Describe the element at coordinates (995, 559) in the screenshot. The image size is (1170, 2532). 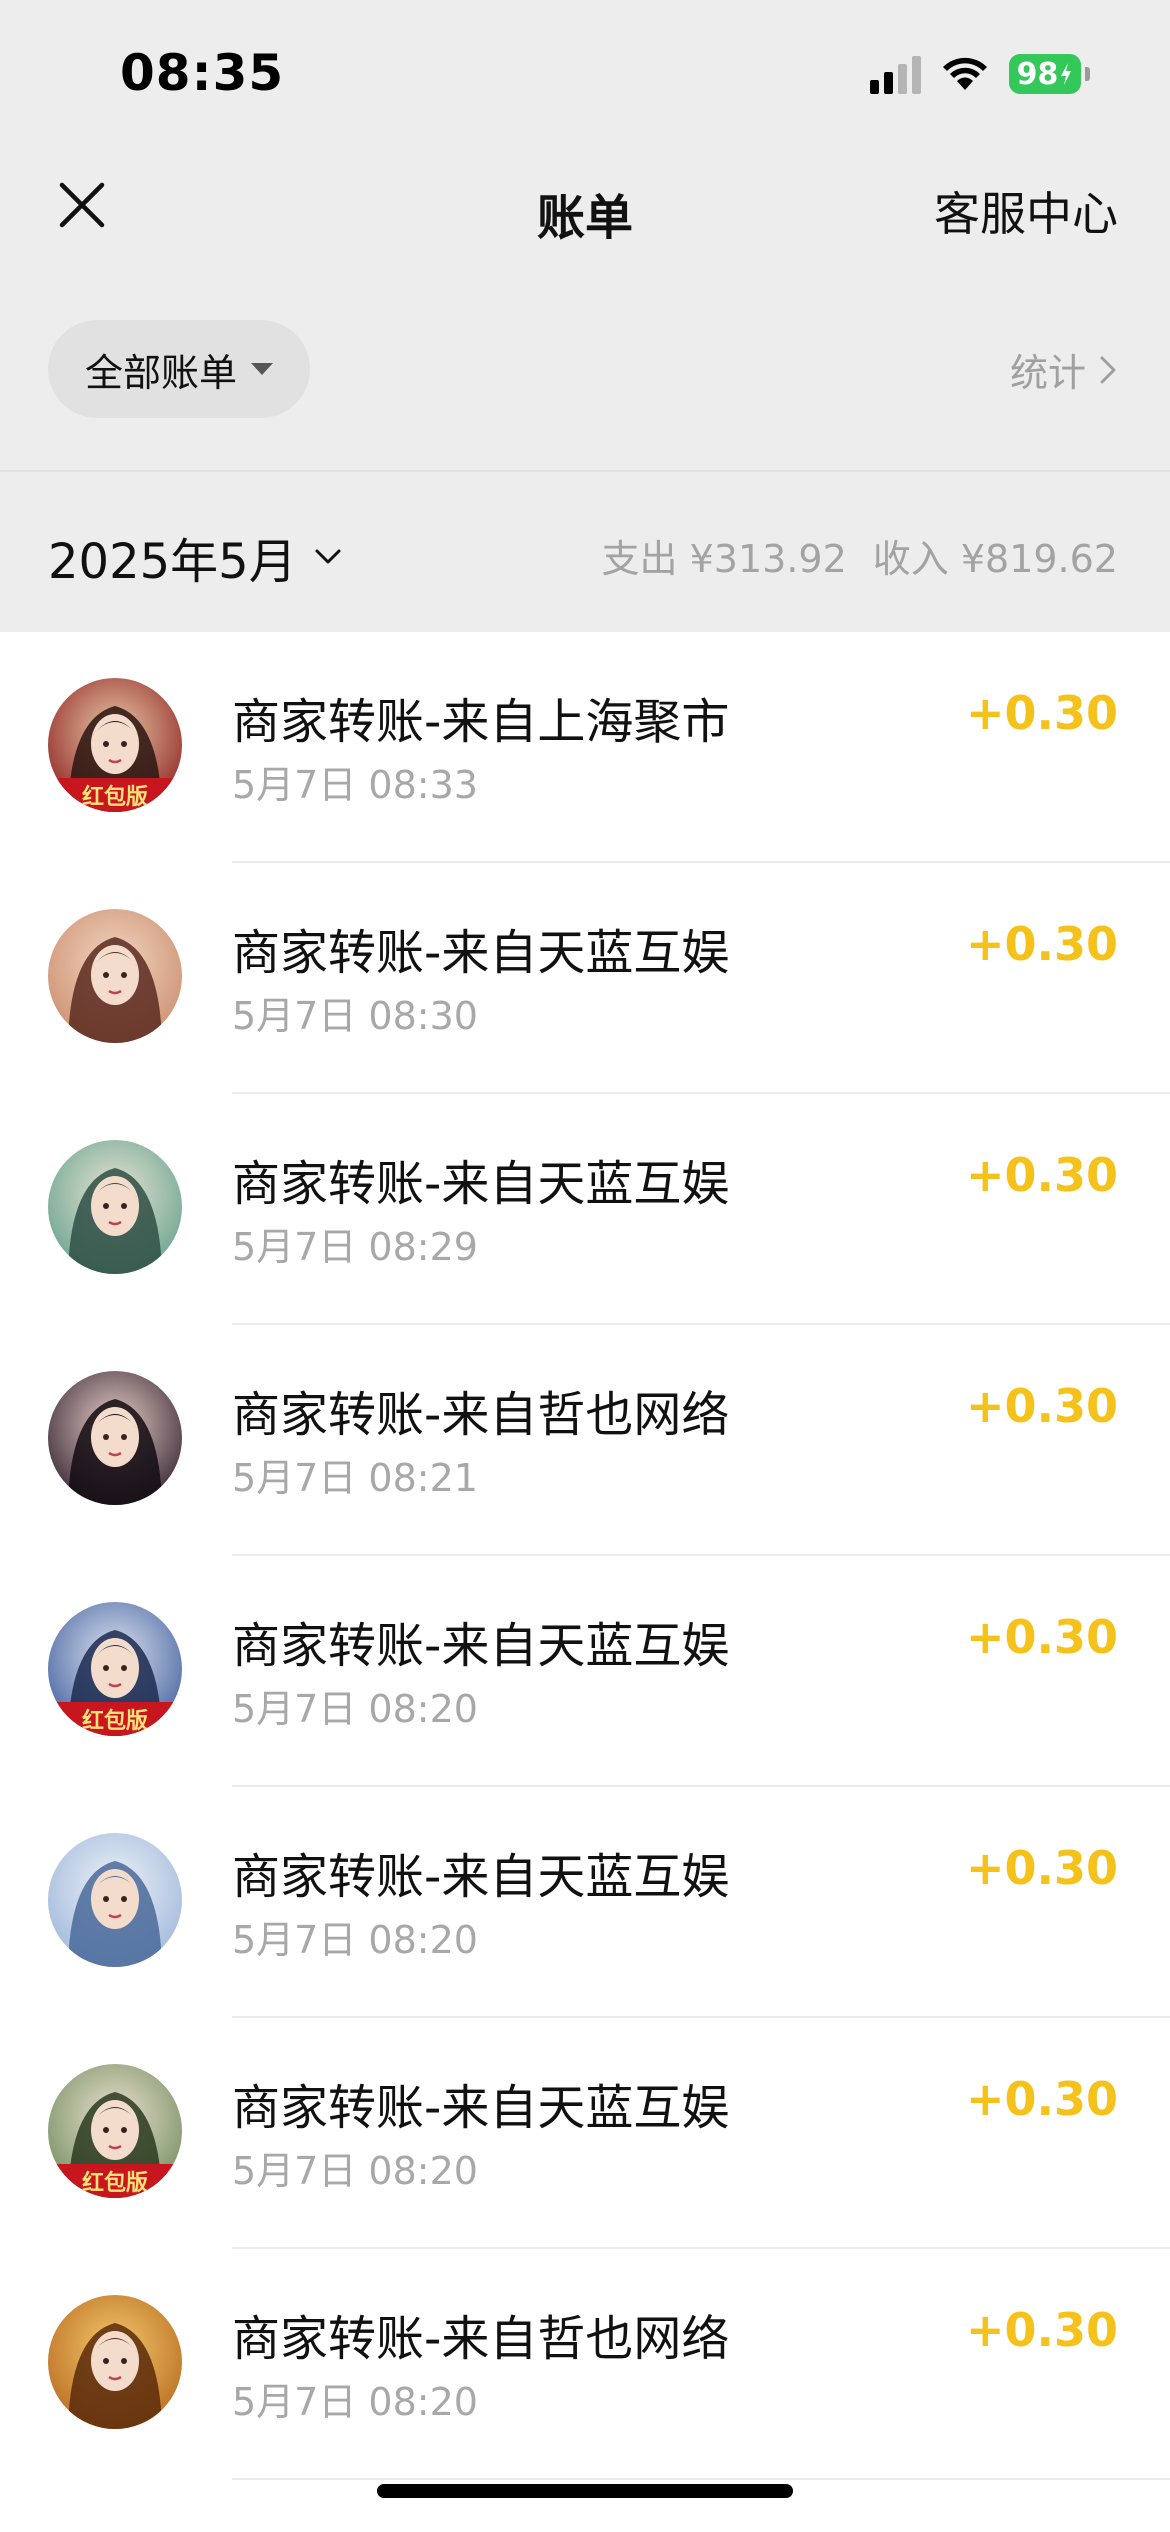
I see `income-total: 收入 ¥819.62` at that location.